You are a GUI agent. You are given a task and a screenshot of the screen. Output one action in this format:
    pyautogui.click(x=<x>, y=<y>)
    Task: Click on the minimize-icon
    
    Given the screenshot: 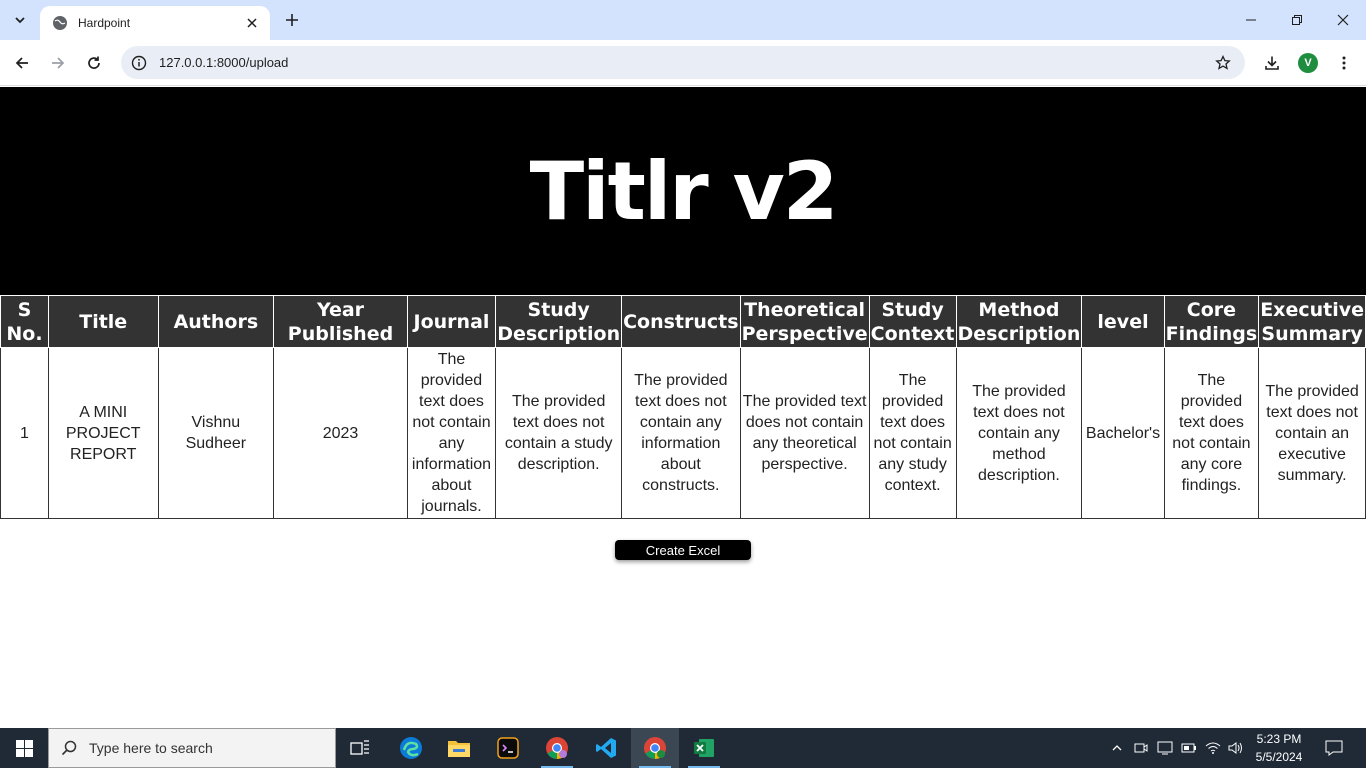 What is the action you would take?
    pyautogui.click(x=1251, y=20)
    